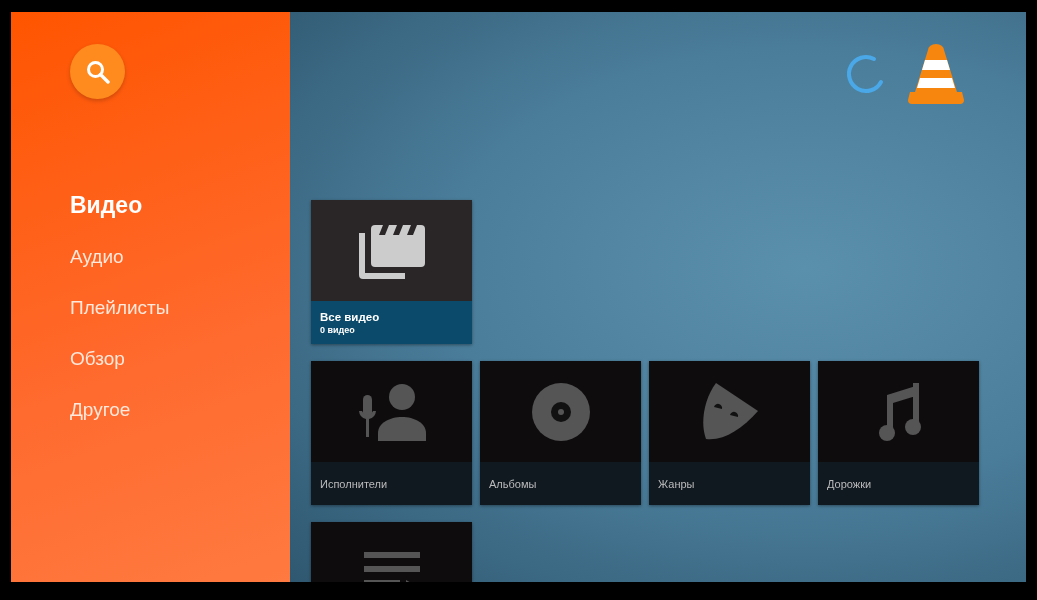 Image resolution: width=1037 pixels, height=600 pixels. I want to click on media-card: Дорожки, so click(898, 433).